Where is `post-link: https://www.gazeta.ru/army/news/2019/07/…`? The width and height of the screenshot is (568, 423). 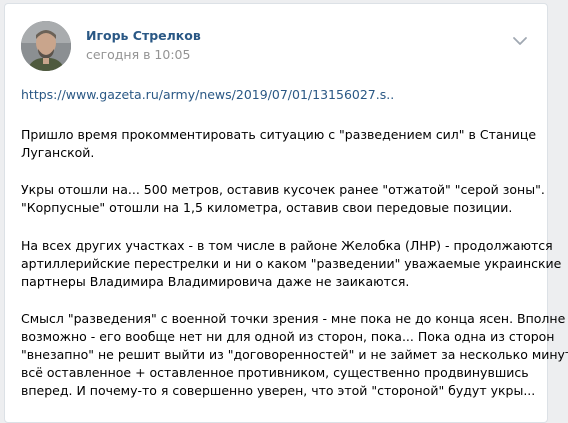
post-link: https://www.gazeta.ru/army/news/2019/07/… is located at coordinates (207, 94).